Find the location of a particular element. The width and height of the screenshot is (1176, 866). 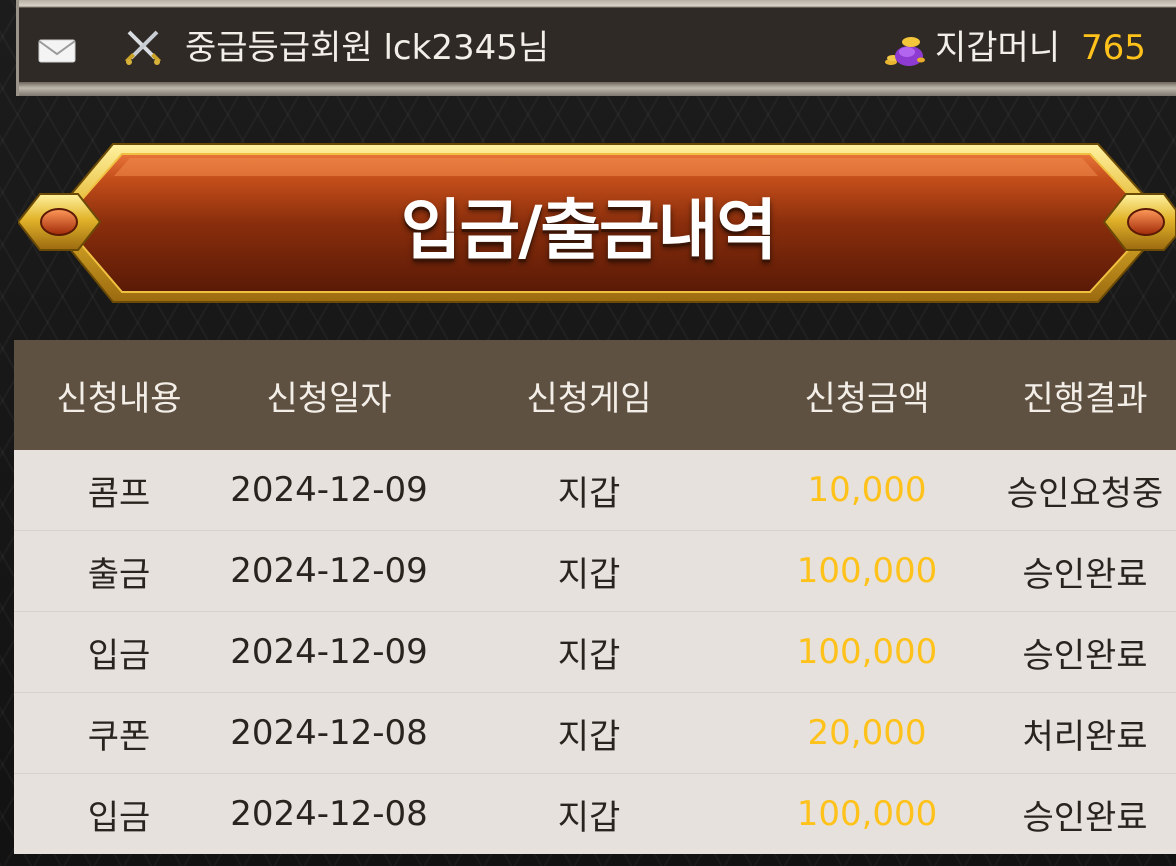

mail-icon is located at coordinates (57, 51).